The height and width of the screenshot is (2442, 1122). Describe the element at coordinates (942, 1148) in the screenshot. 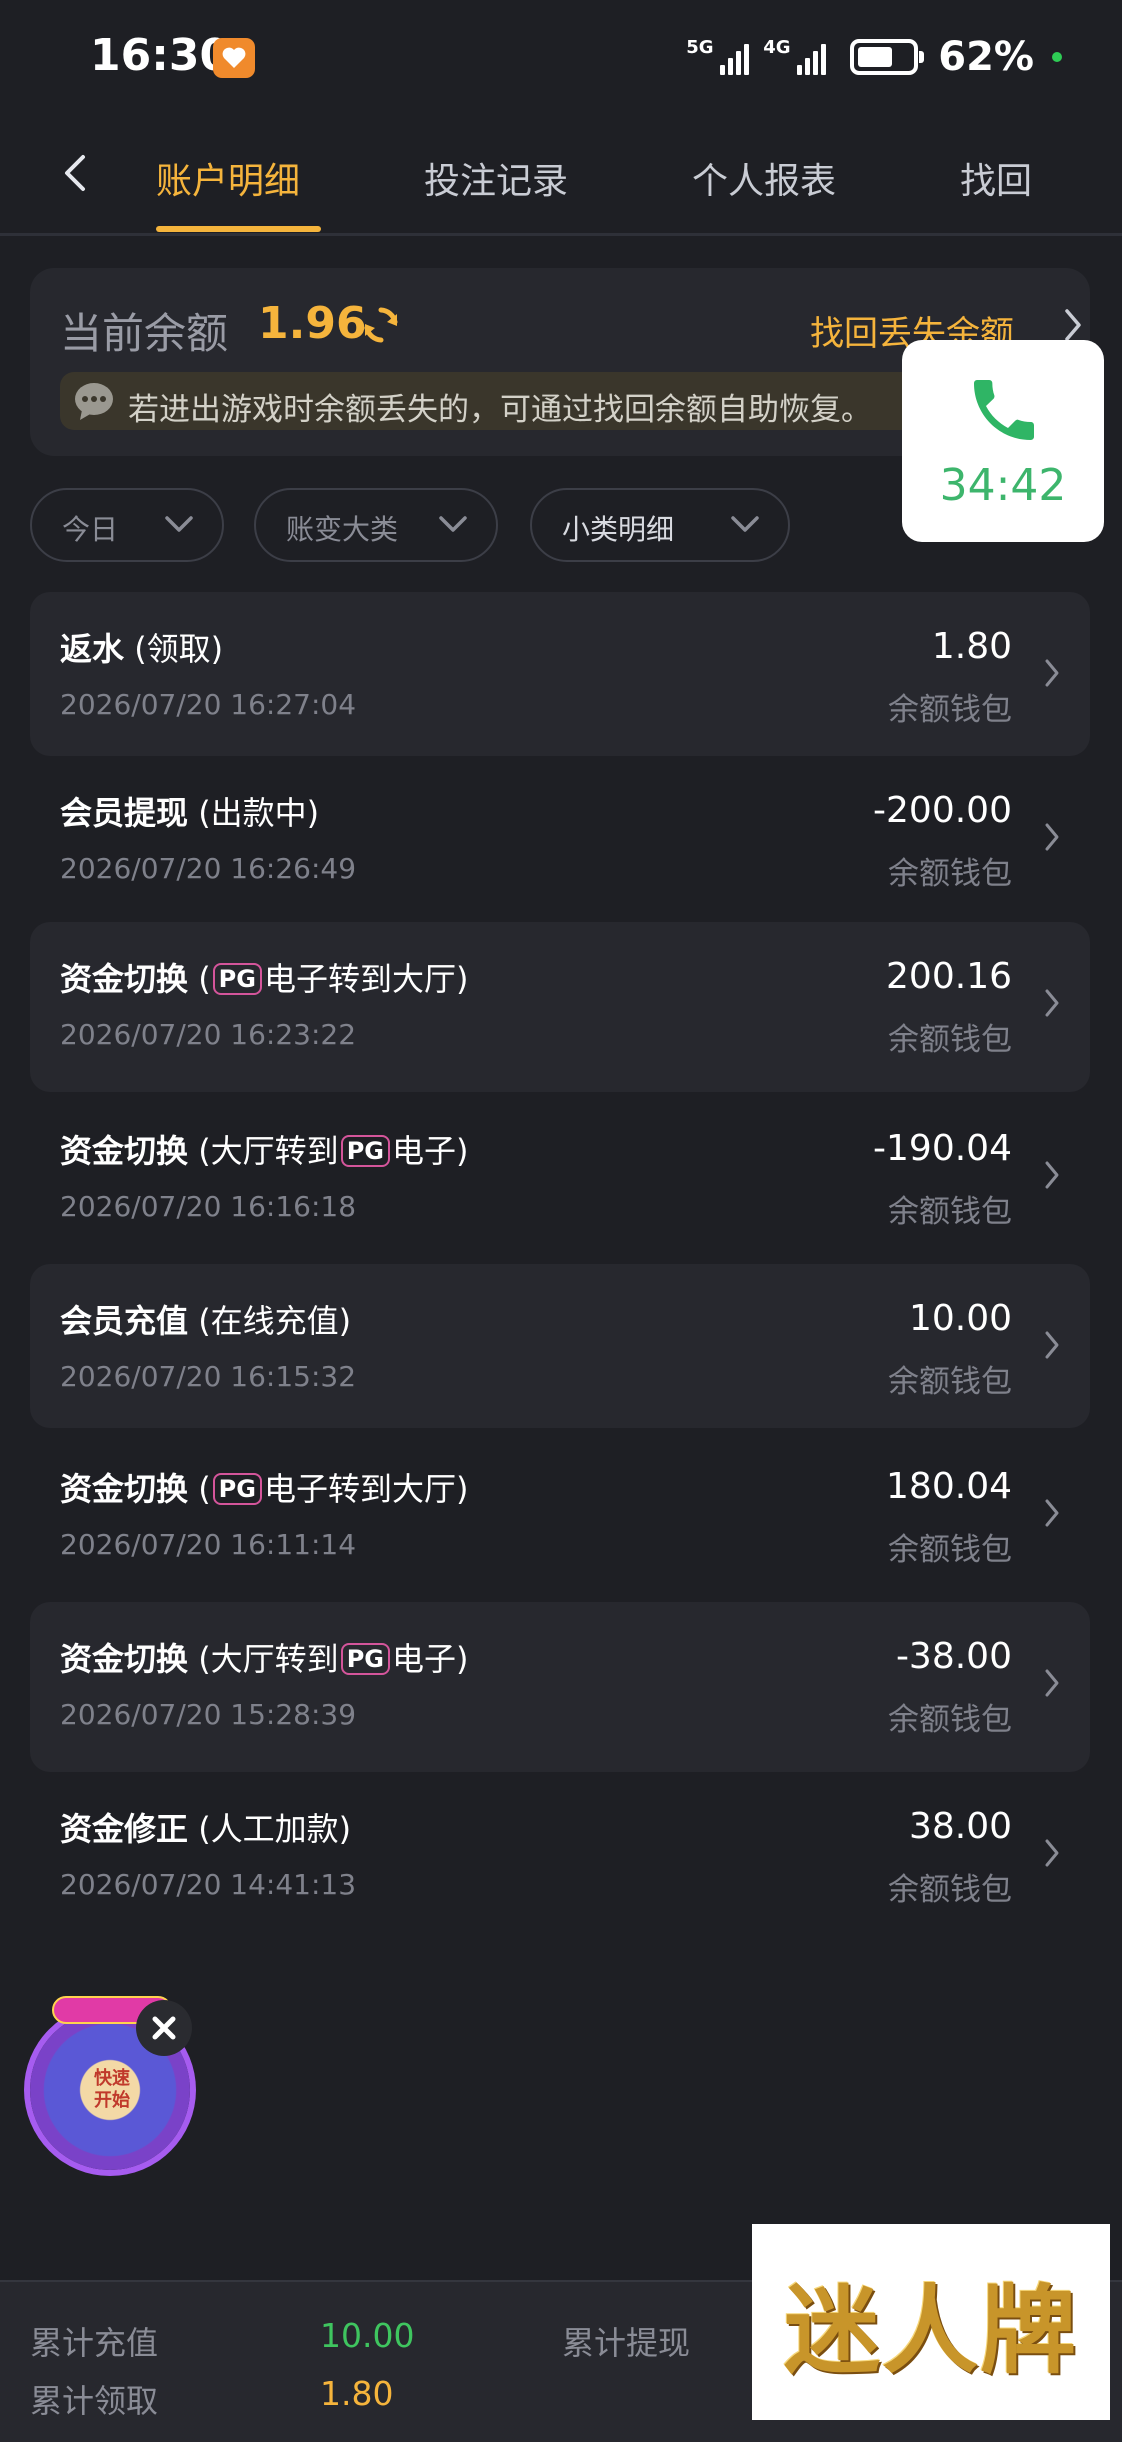

I see `transaction-amount: -190.04` at that location.